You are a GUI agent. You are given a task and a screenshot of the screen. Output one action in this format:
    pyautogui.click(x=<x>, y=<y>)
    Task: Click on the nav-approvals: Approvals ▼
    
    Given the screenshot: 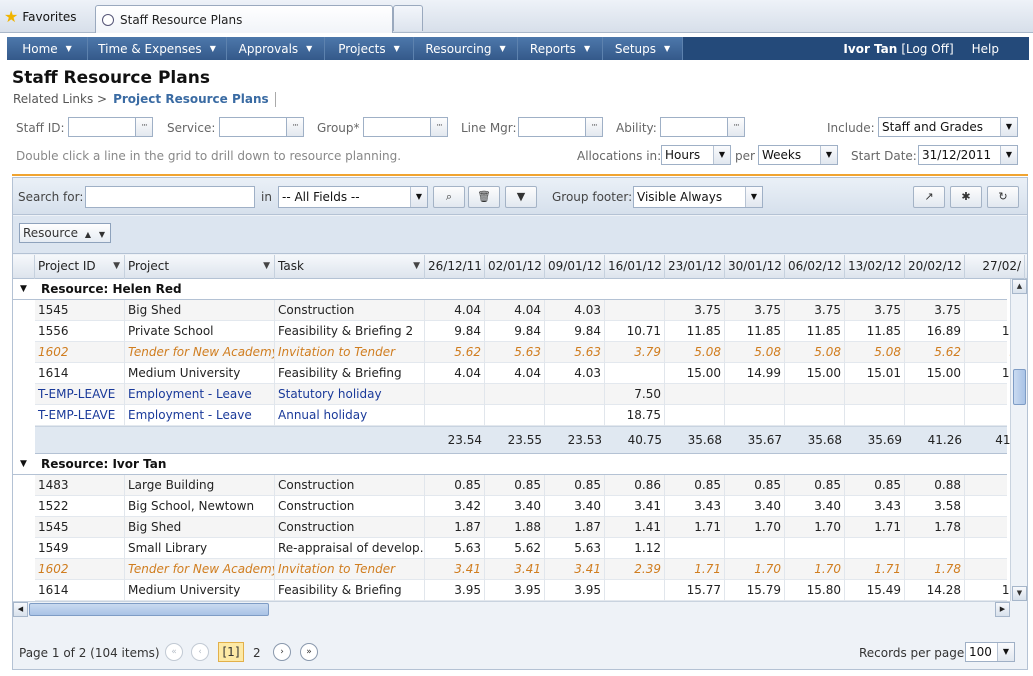 What is the action you would take?
    pyautogui.click(x=276, y=48)
    